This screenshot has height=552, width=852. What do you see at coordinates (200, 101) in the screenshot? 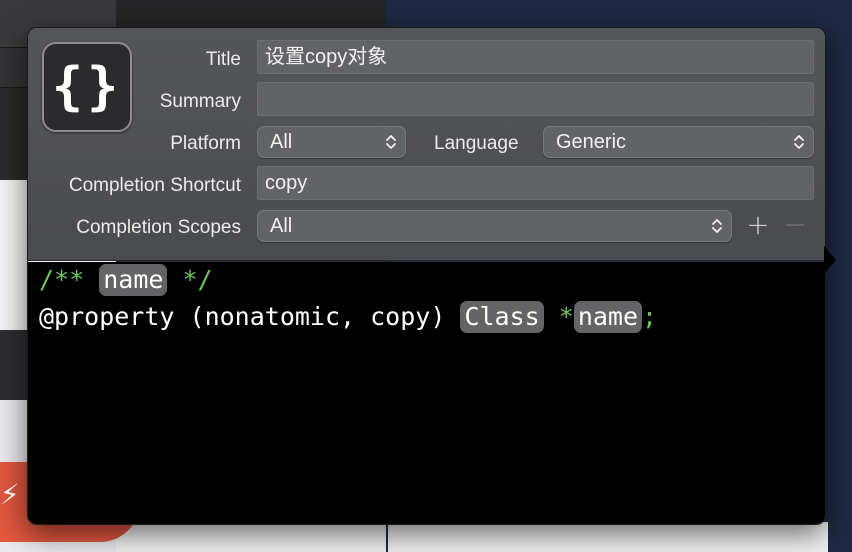
I see `summary-label: Summary` at bounding box center [200, 101].